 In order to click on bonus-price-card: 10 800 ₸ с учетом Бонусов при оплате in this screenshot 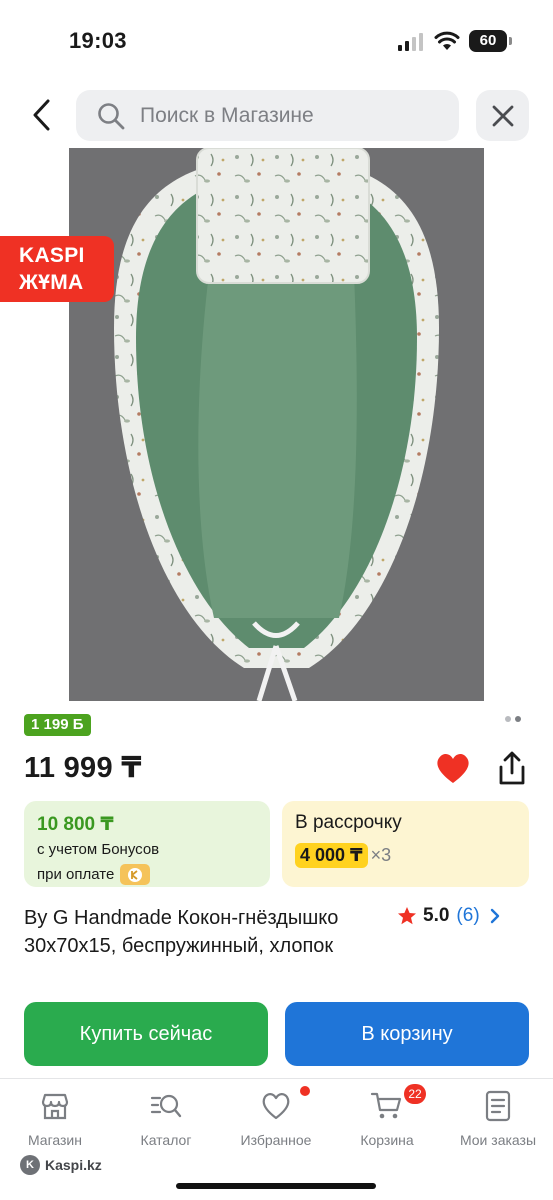, I will do `click(147, 844)`.